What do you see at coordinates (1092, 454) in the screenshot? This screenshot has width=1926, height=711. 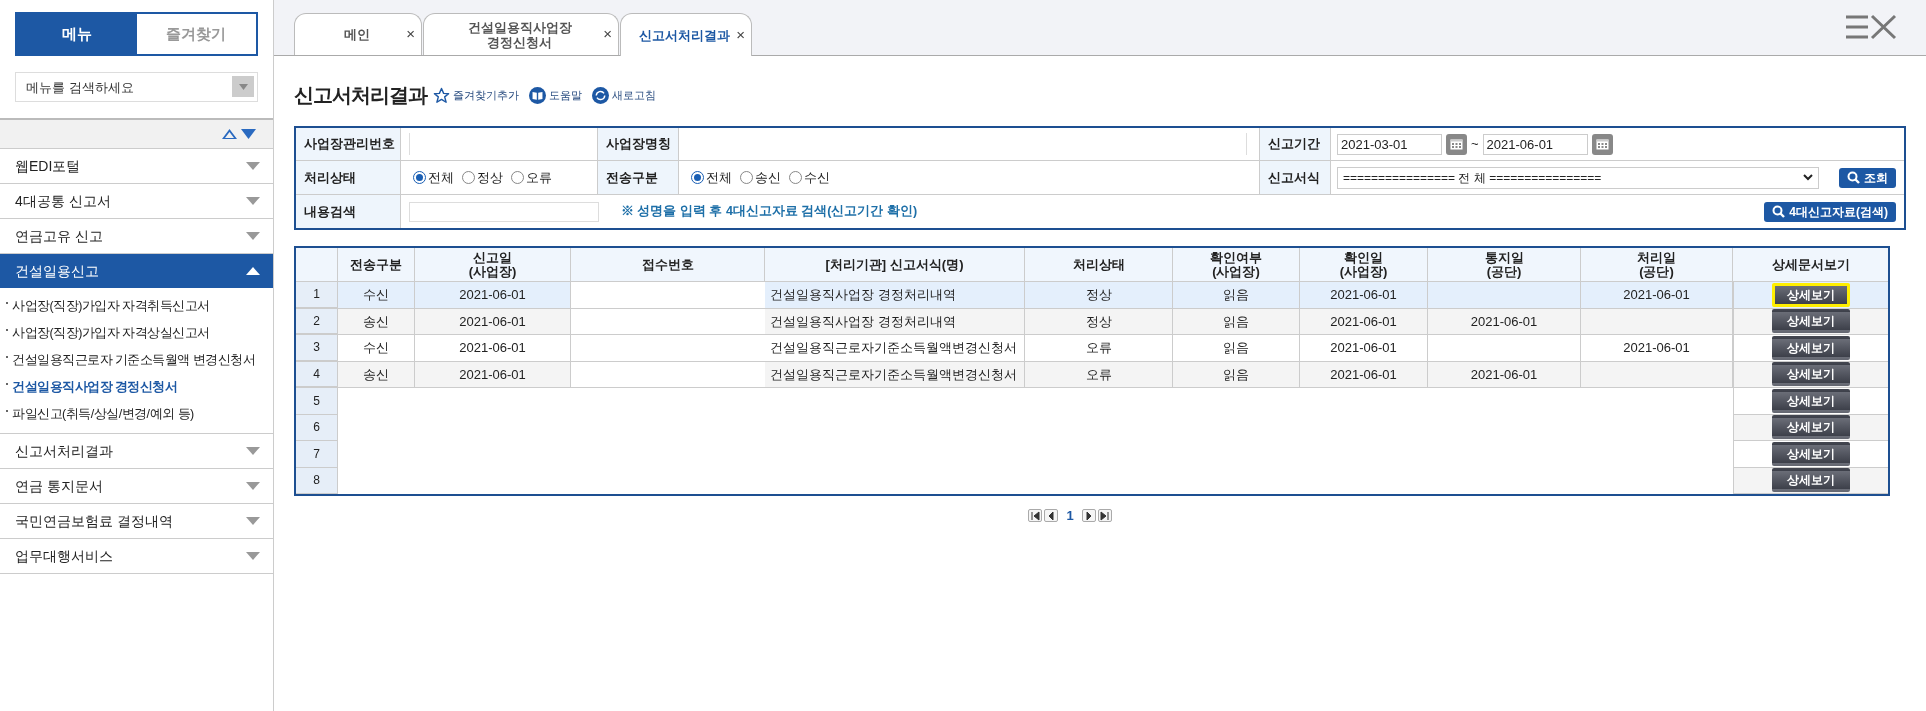 I see `table-row: 7 상세보기` at bounding box center [1092, 454].